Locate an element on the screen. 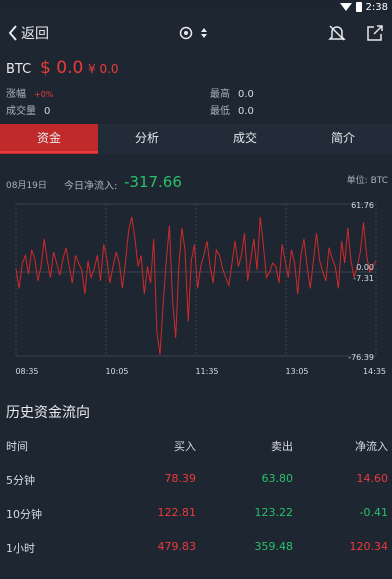 The height and width of the screenshot is (579, 392). tab-trades: 成交 is located at coordinates (245, 139).